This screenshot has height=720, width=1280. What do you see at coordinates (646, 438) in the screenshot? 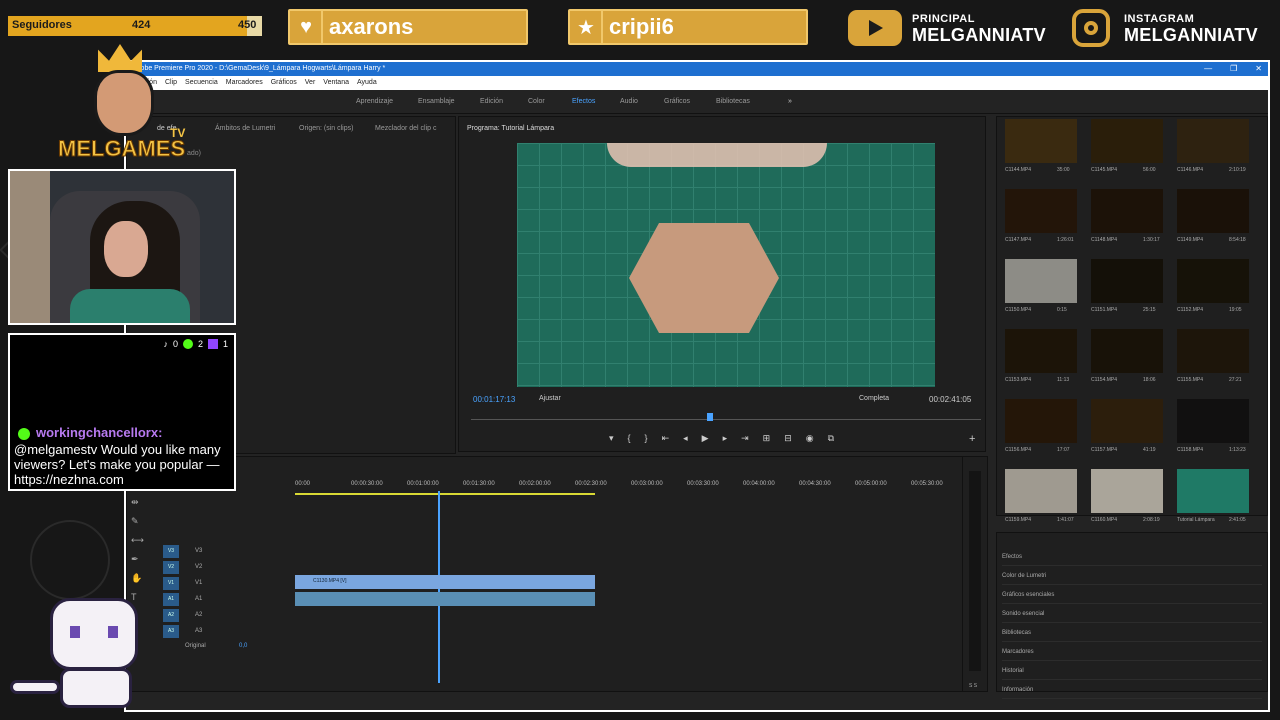
I see `mark-out-icon: }` at bounding box center [646, 438].